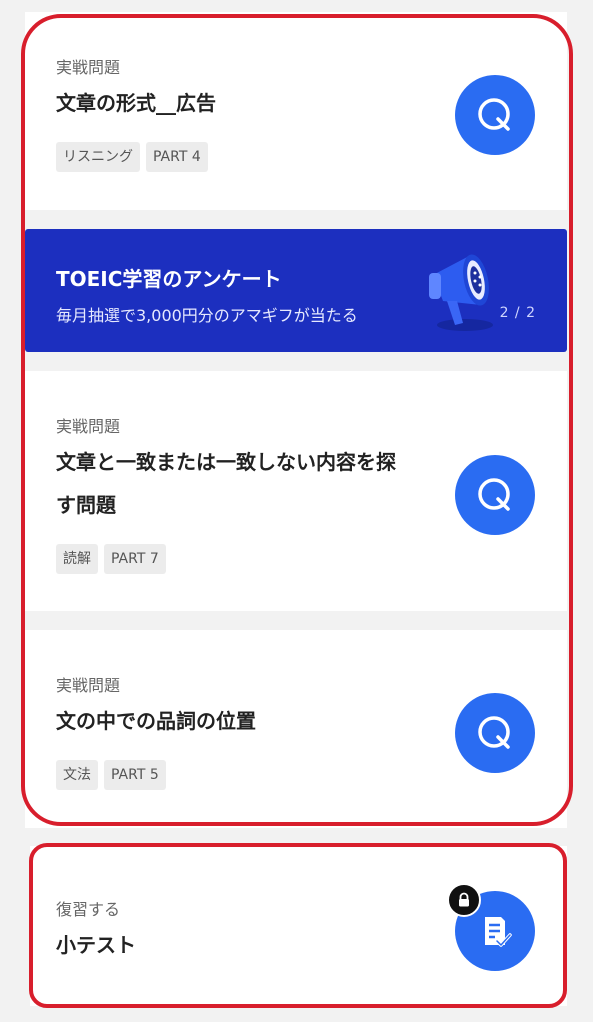 Image resolution: width=593 pixels, height=1022 pixels. Describe the element at coordinates (135, 775) in the screenshot. I see `tag: PART 5` at that location.